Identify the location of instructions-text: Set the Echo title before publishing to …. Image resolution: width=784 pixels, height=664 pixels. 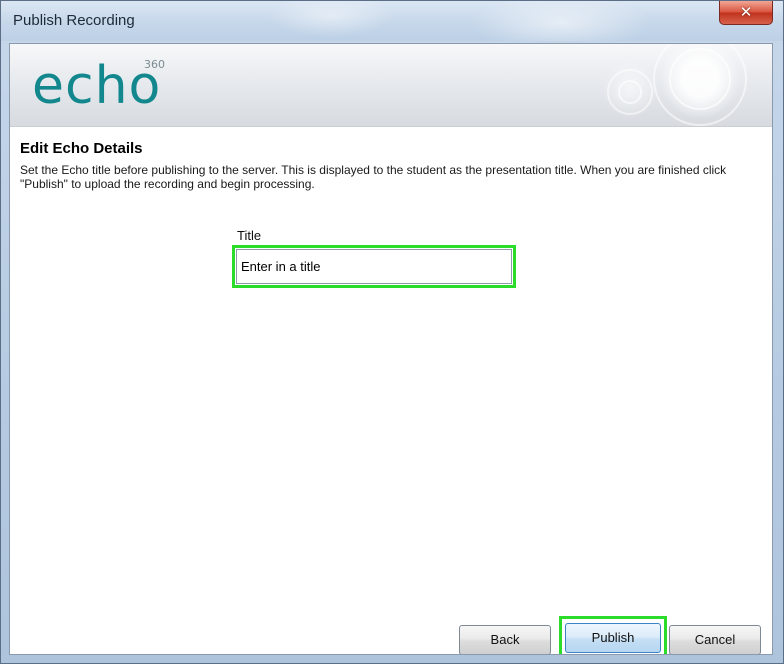
(373, 177).